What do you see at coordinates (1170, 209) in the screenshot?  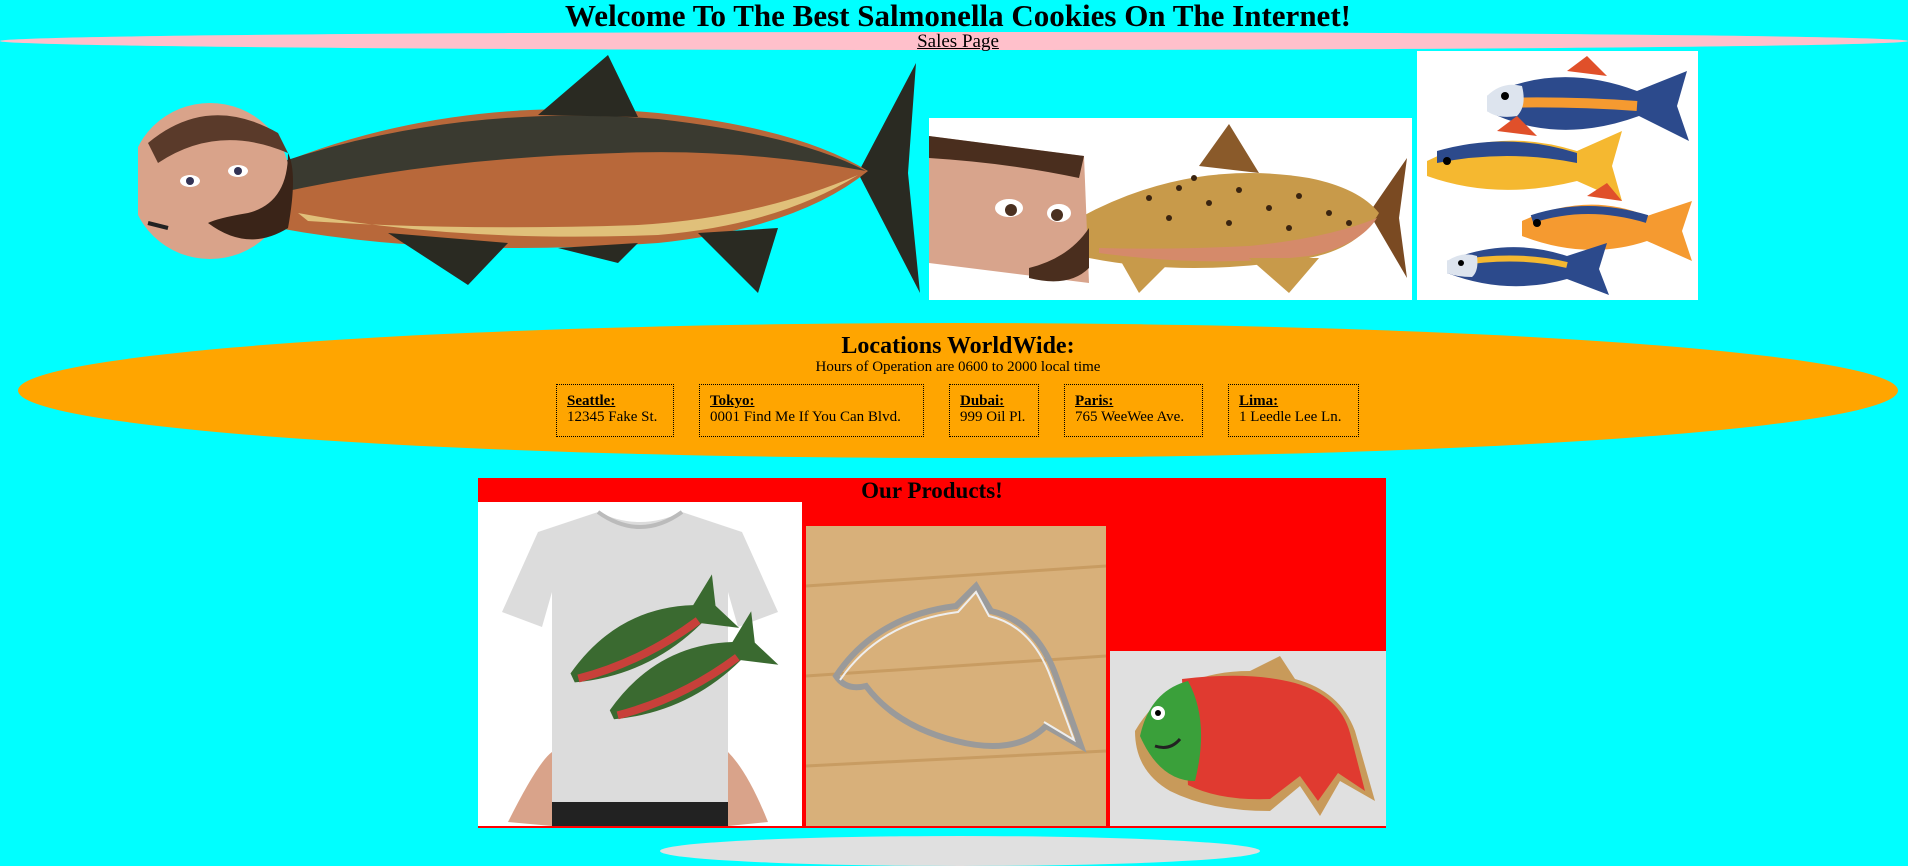 I see `man-headed-trout-image` at bounding box center [1170, 209].